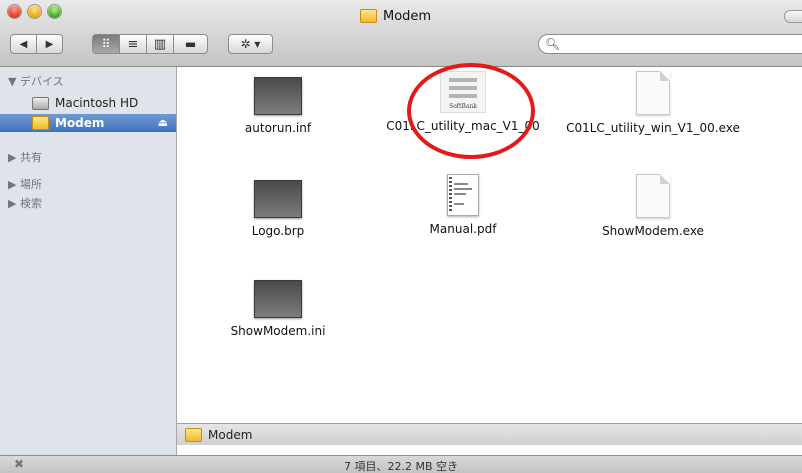  What do you see at coordinates (25, 157) in the screenshot?
I see `sidebar-section-shared: ▶ 共有` at bounding box center [25, 157].